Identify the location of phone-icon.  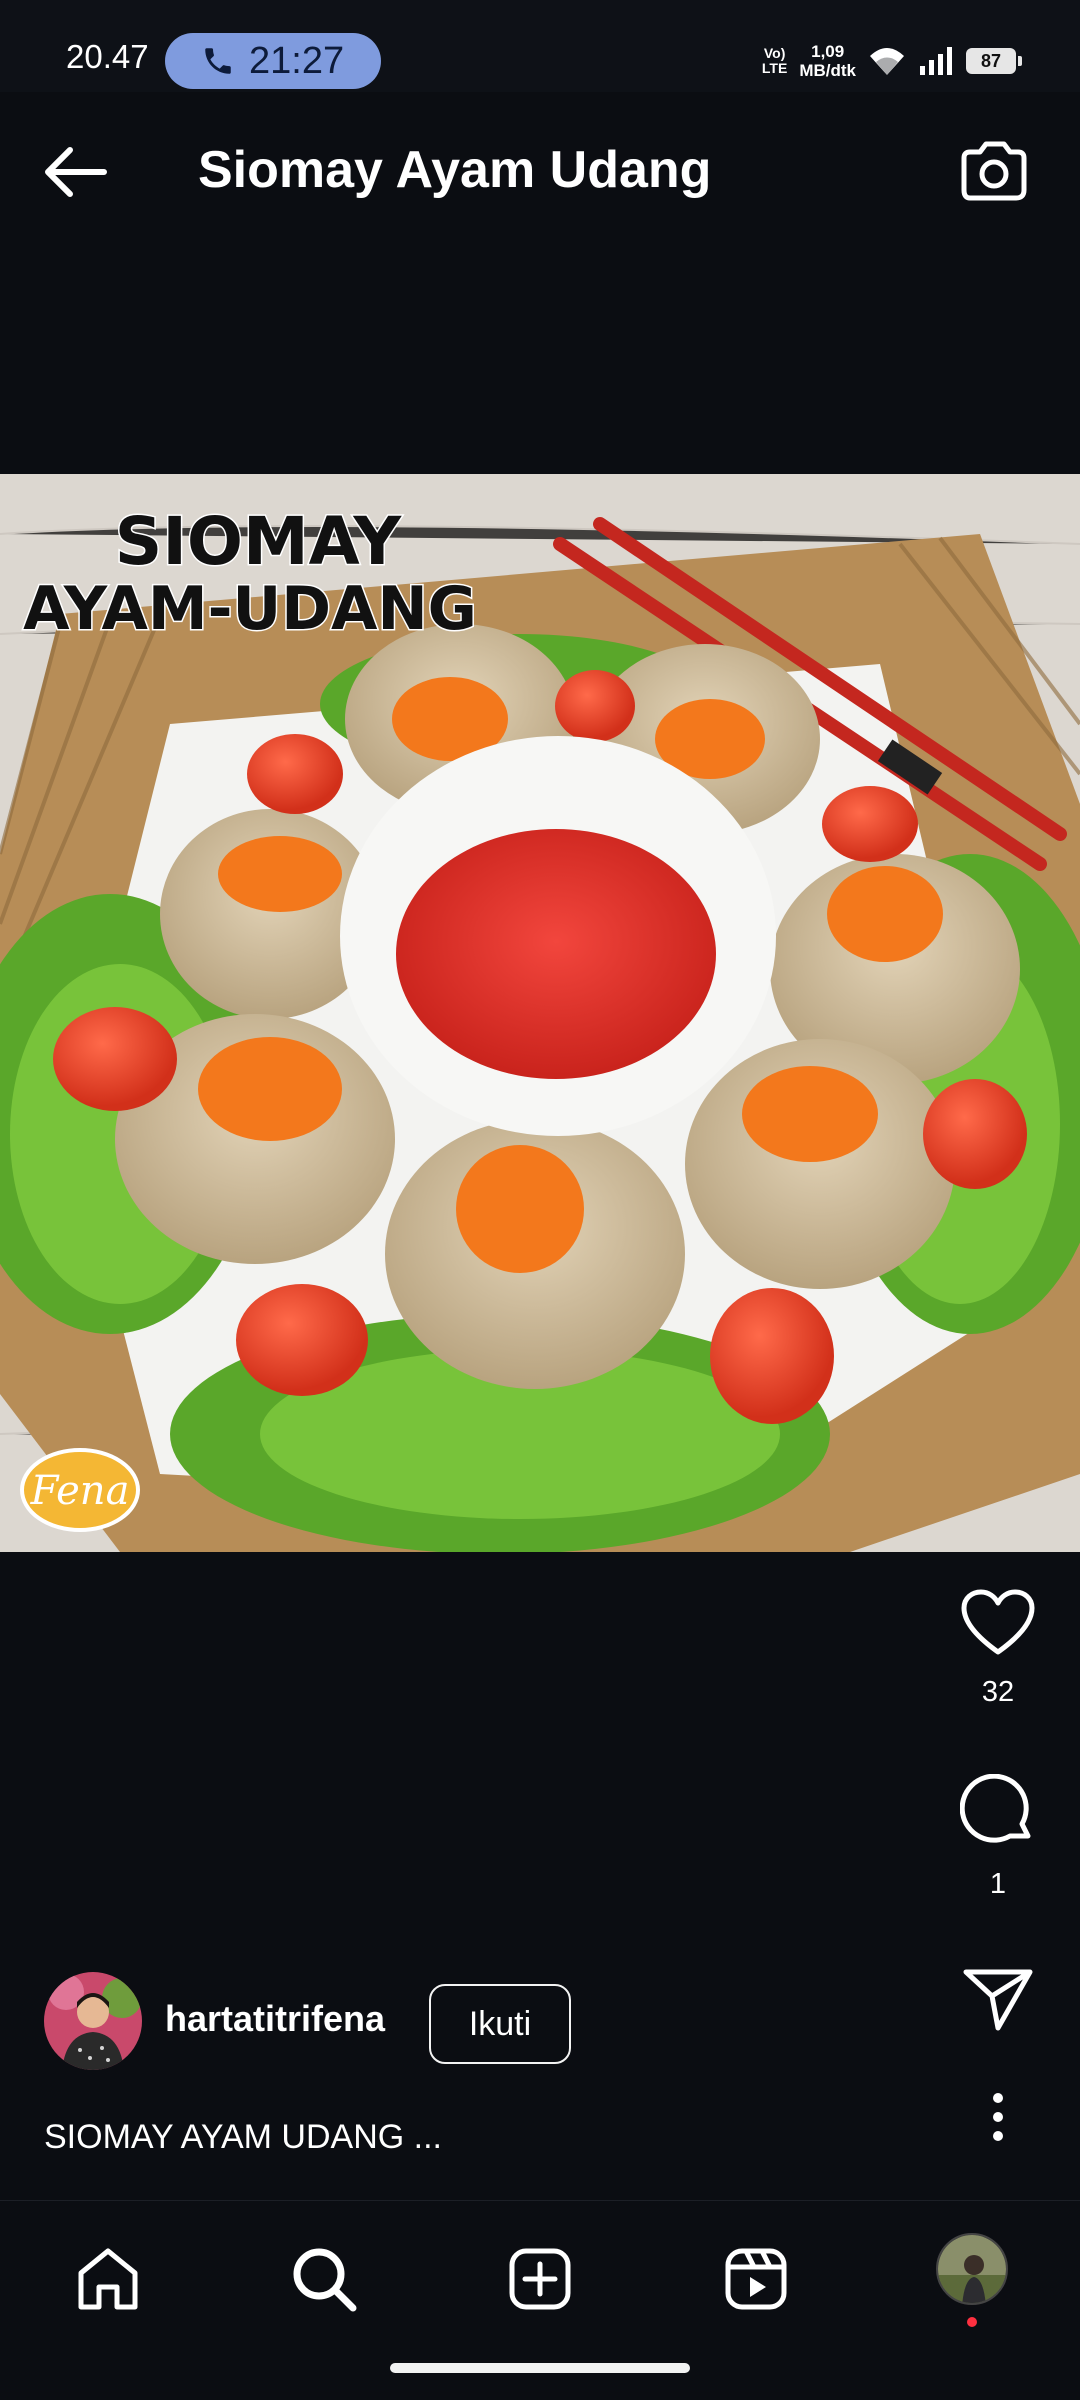
(218, 61).